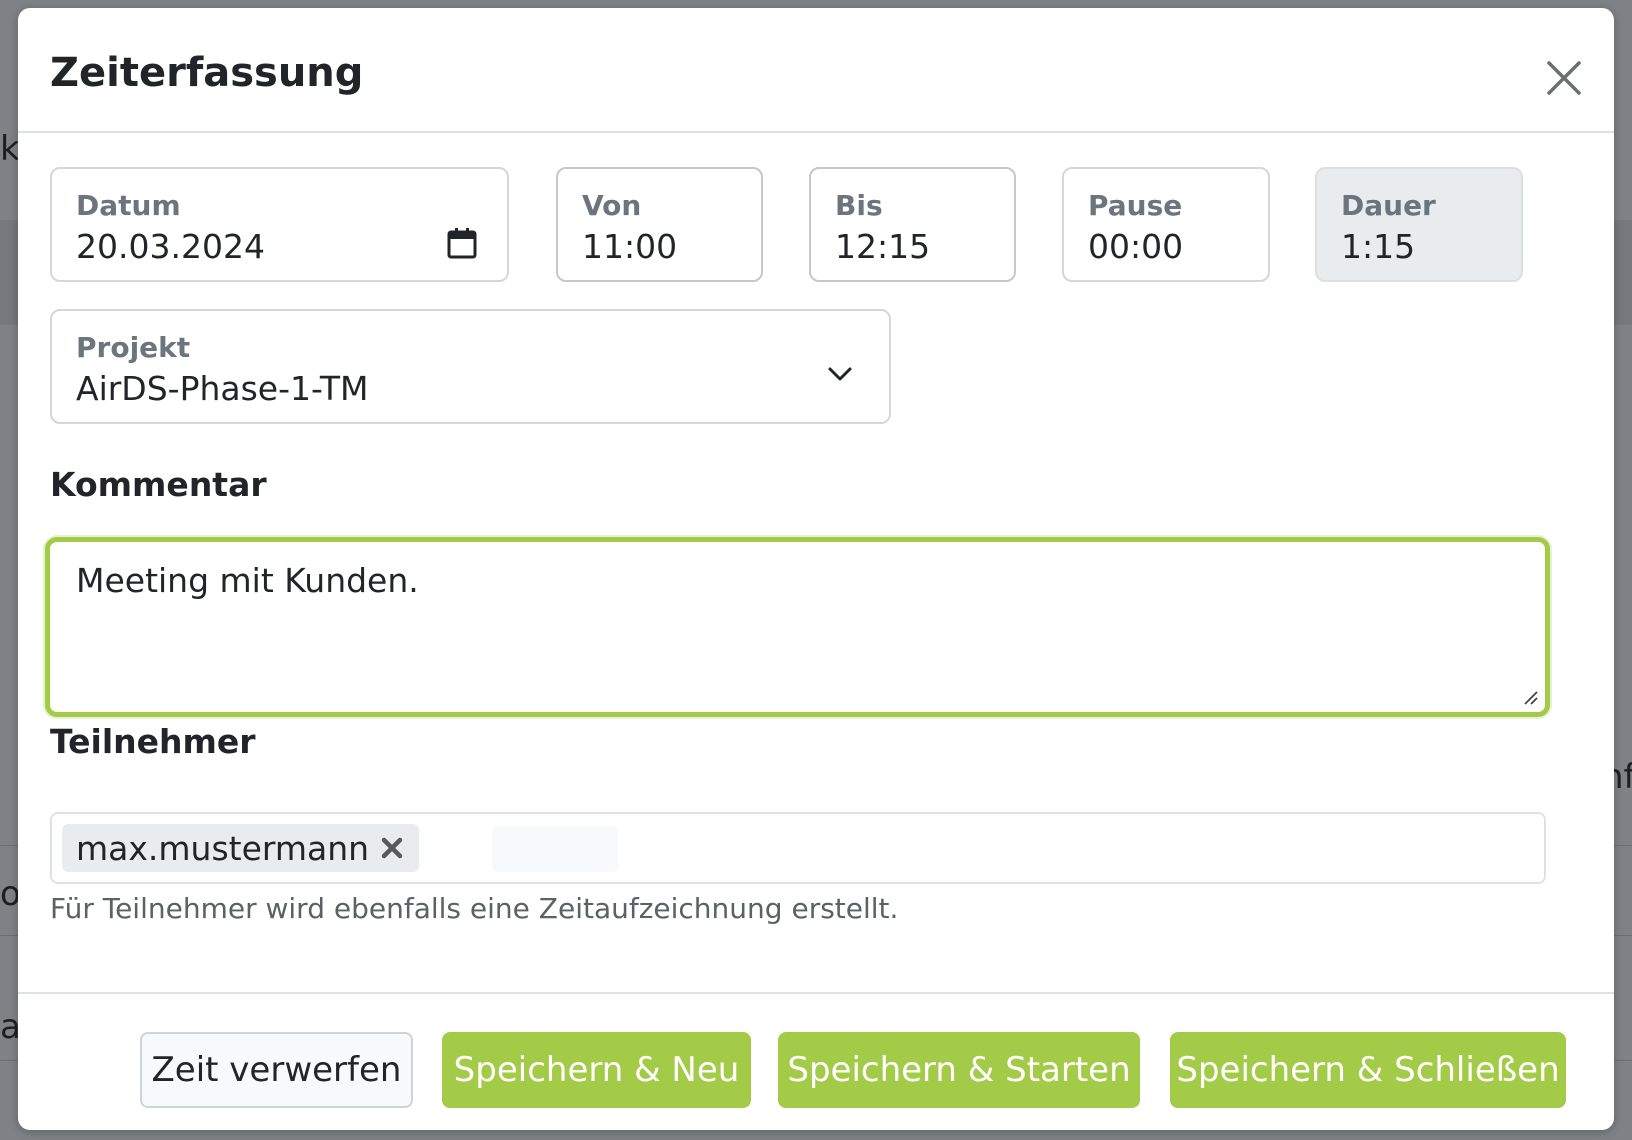 This screenshot has height=1140, width=1632. I want to click on save-start-button: Speichern & Starten, so click(959, 1070).